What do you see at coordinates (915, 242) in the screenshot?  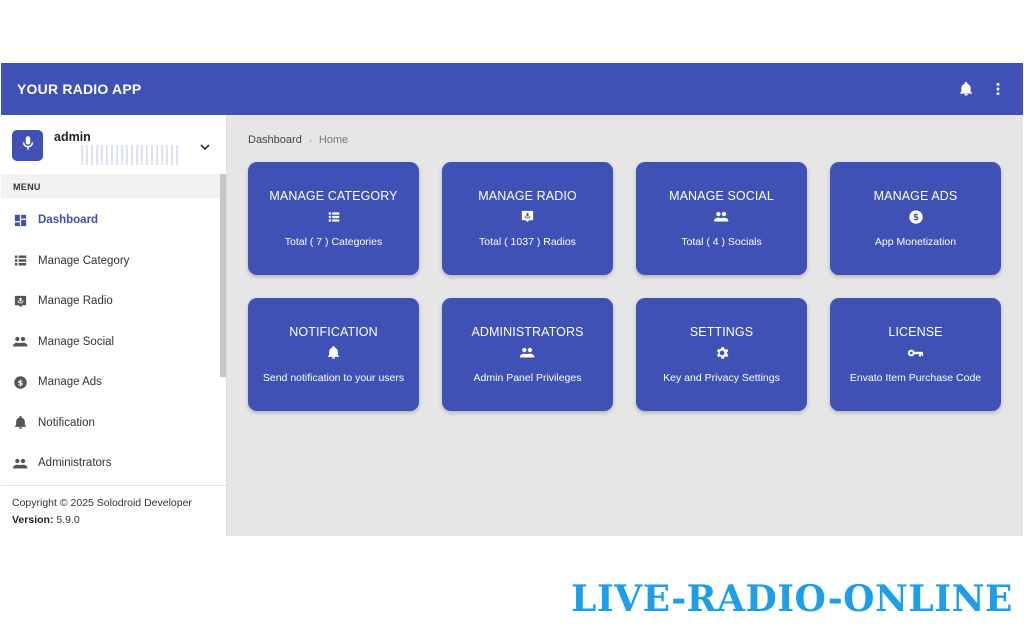 I see `card-desc: App Monetization` at bounding box center [915, 242].